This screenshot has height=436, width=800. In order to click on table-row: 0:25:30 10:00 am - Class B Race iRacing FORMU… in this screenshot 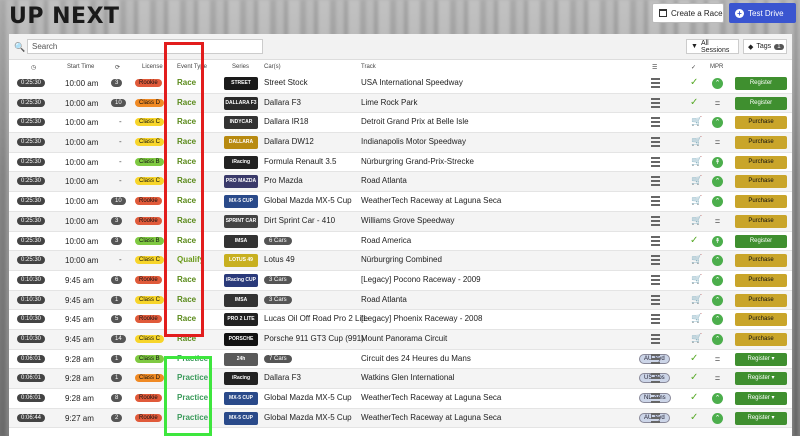, I will do `click(400, 163)`.